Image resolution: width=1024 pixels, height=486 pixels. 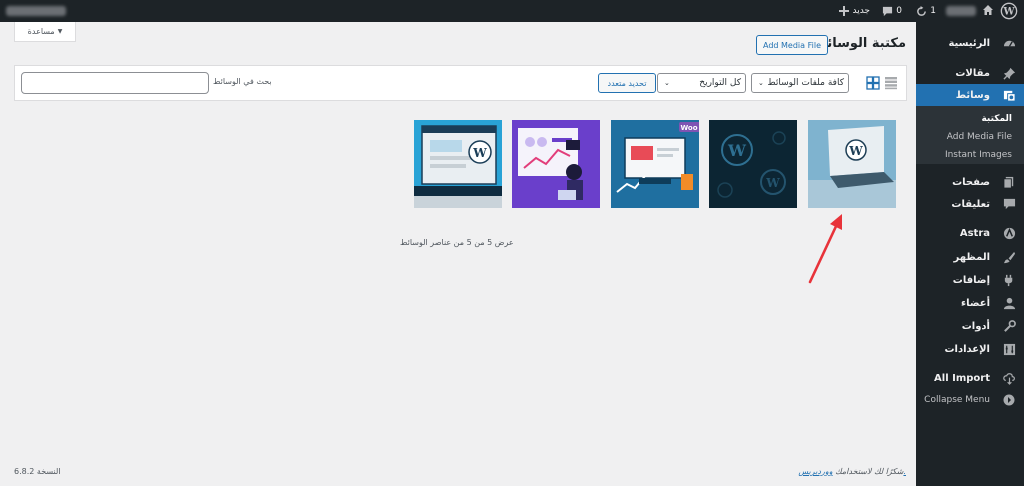 I want to click on submenu-library: المكتبة, so click(x=996, y=119).